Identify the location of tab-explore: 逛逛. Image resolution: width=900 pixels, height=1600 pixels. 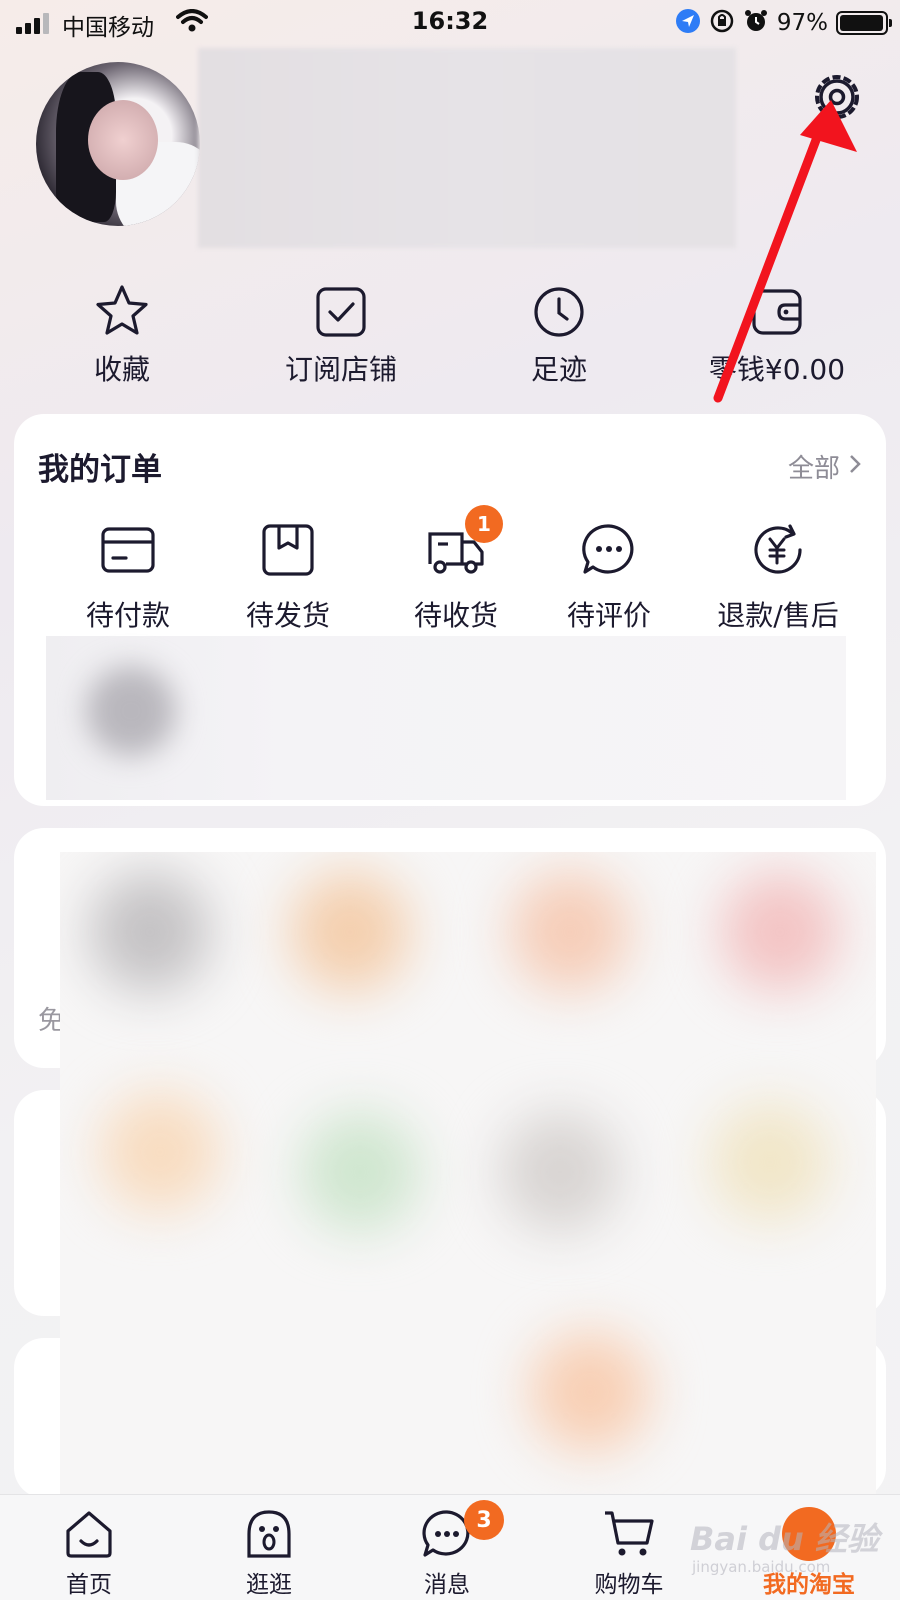
(269, 1553).